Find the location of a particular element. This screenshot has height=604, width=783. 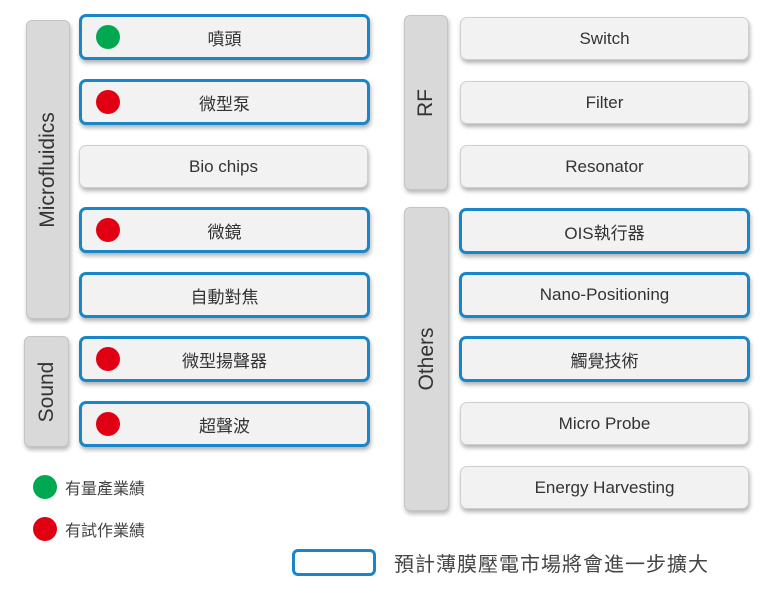

item-ois-actuator: OIS執行器 is located at coordinates (604, 231).